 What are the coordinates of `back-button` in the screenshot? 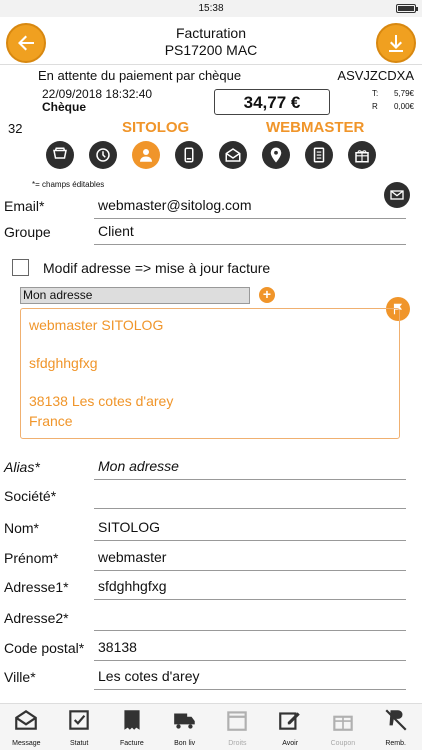 It's located at (26, 43).